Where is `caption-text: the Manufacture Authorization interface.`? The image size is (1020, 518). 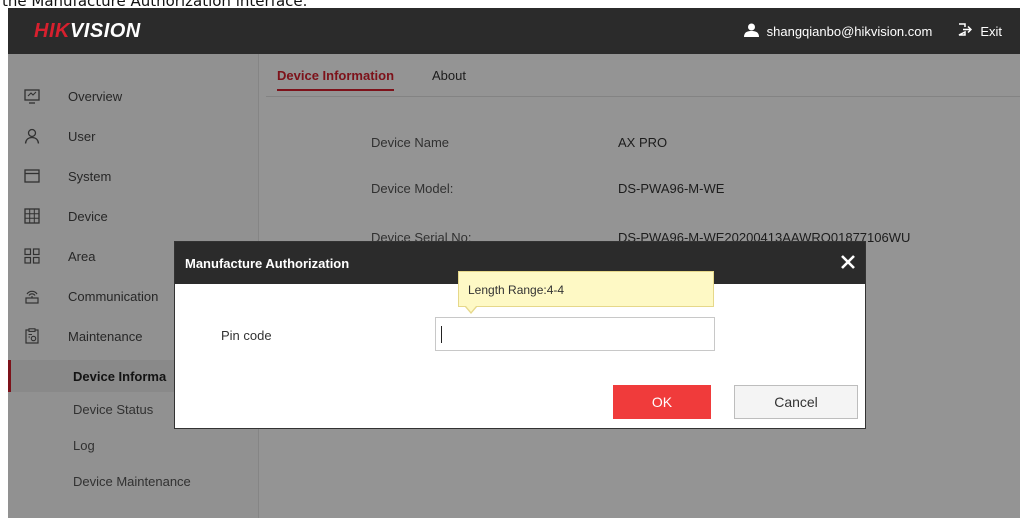
caption-text: the Manufacture Authorization interface. is located at coordinates (510, 4).